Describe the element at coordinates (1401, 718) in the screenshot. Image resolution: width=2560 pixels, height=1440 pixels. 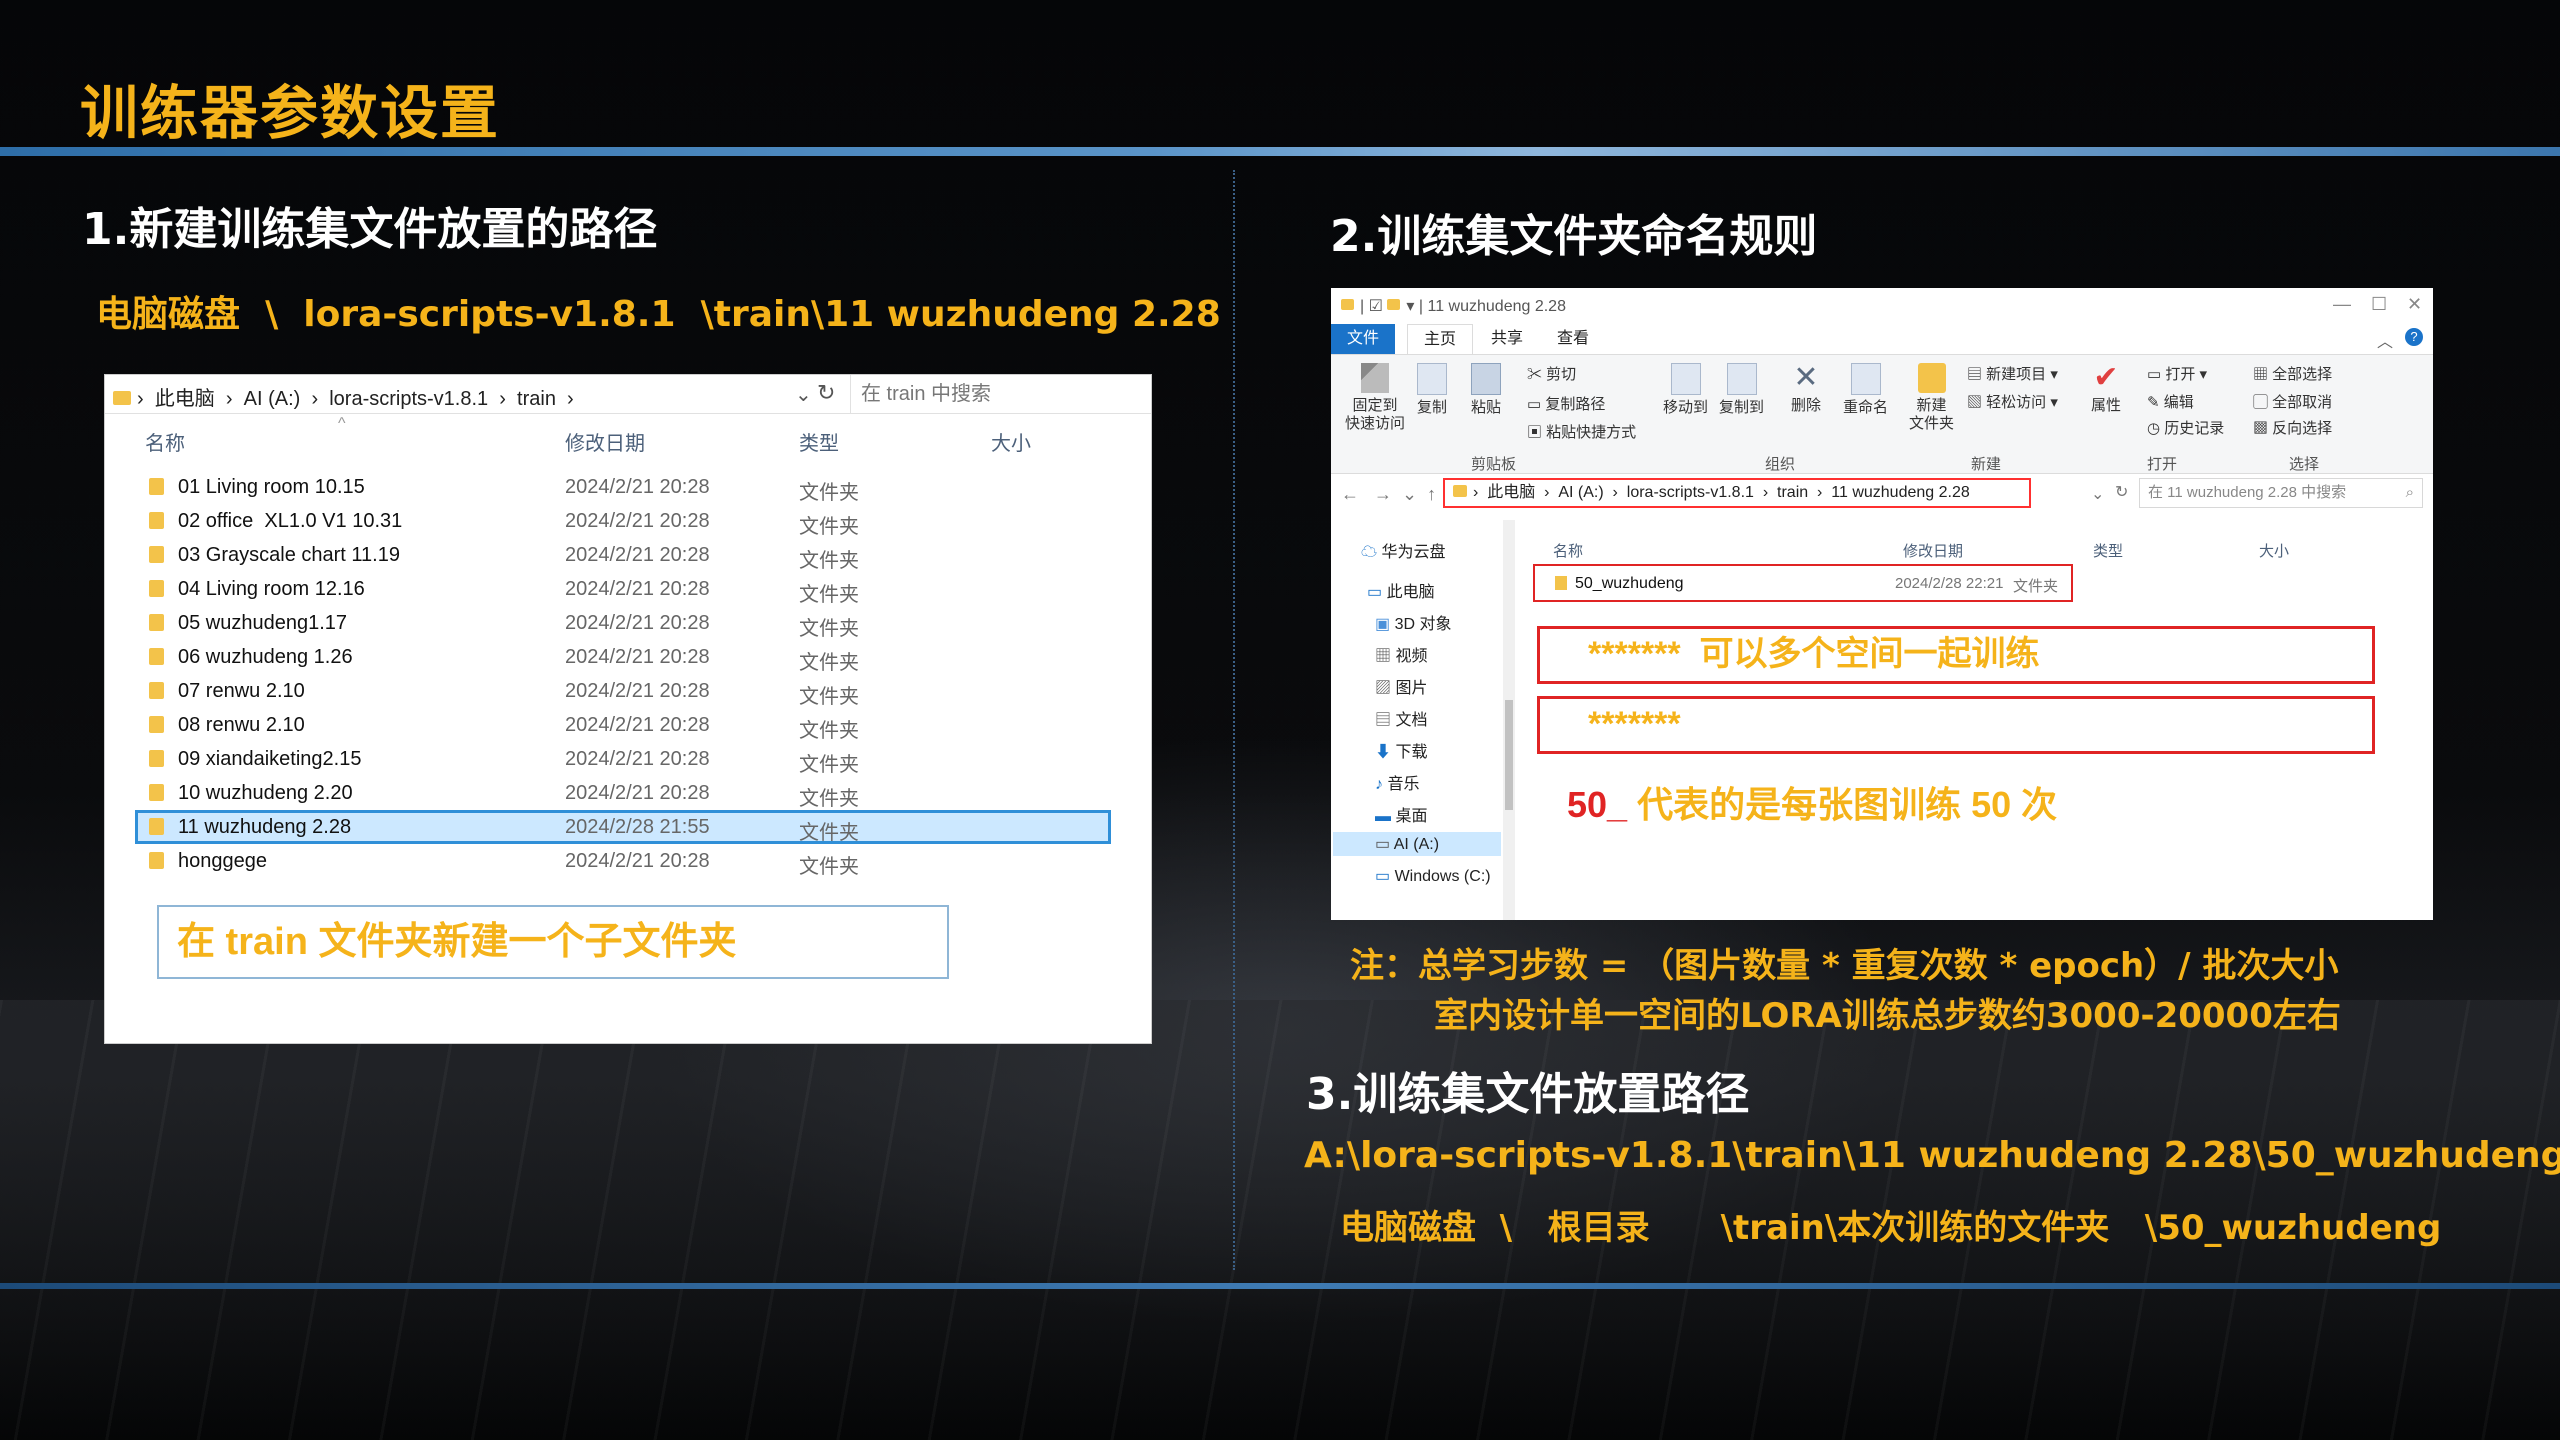
I see `nav-item-documents: ▤ 文档` at that location.